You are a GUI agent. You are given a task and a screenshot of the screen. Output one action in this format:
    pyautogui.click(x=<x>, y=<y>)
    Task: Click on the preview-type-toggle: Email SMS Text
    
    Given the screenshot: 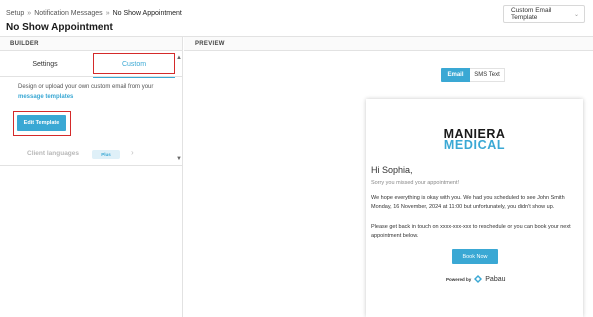 What is the action you would take?
    pyautogui.click(x=473, y=75)
    